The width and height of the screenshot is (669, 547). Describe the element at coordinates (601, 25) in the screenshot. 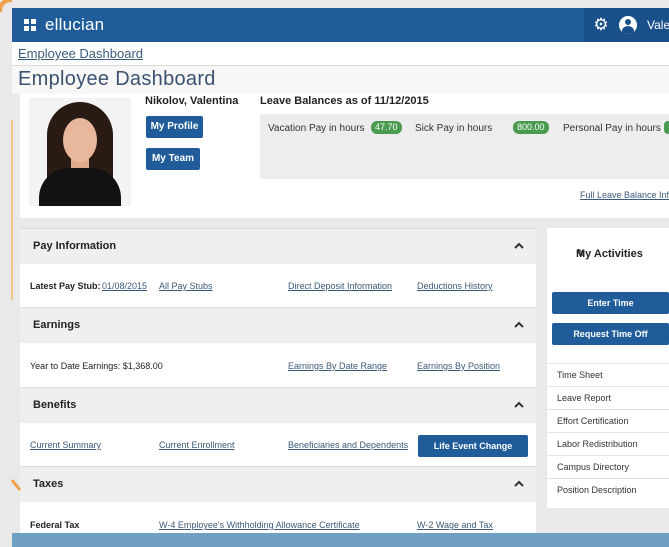

I see `gear-icon: ⚙` at that location.